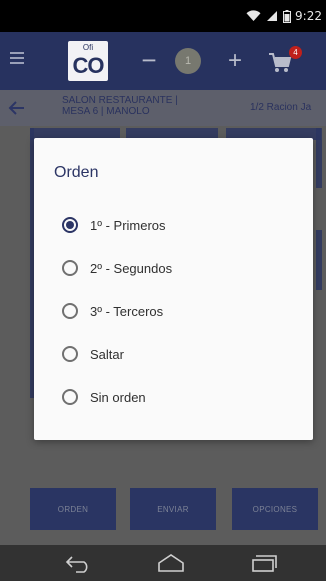 The height and width of the screenshot is (581, 326). Describe the element at coordinates (308, 16) in the screenshot. I see `status-time: 9:22` at that location.